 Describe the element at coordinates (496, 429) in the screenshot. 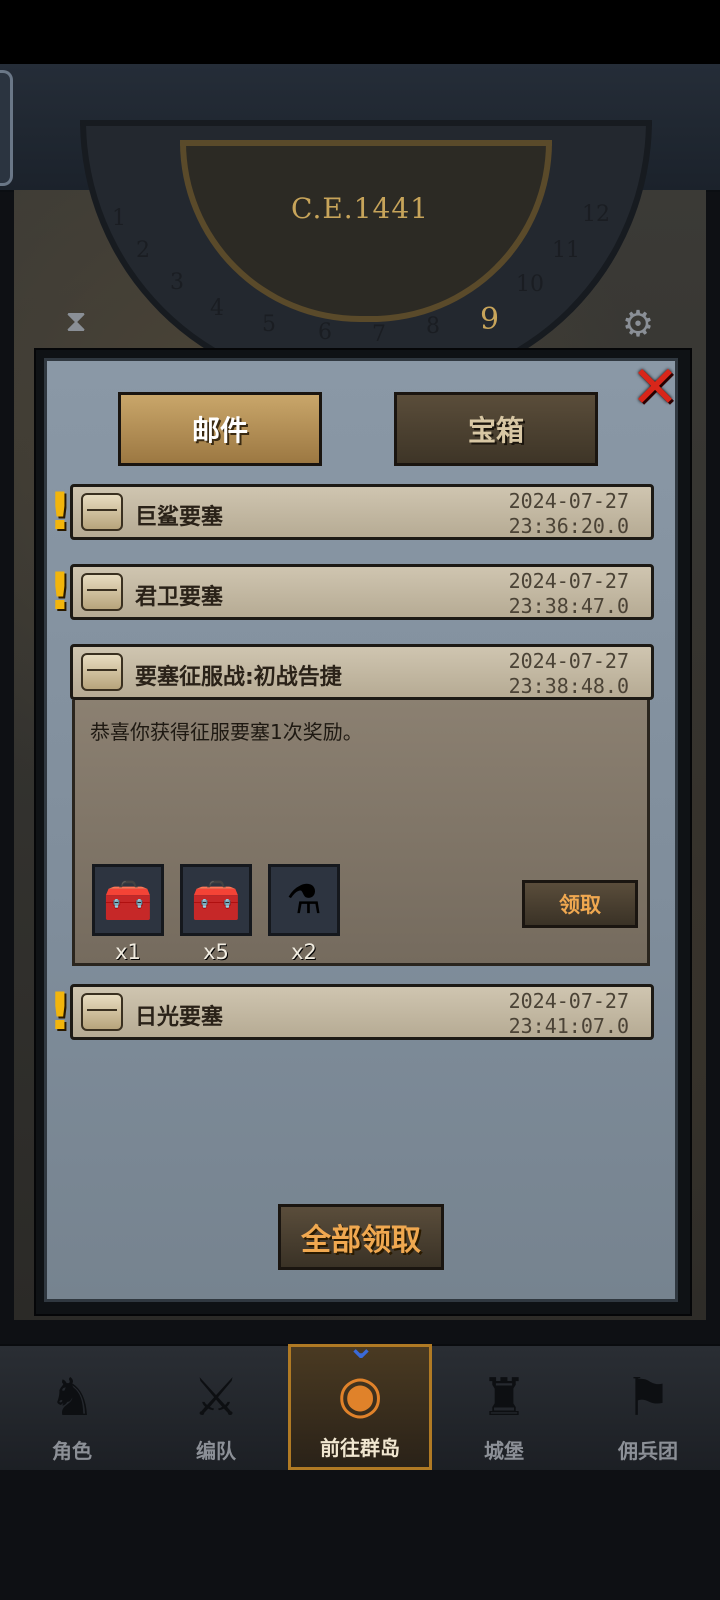

I see `tab-chest: 宝箱` at that location.